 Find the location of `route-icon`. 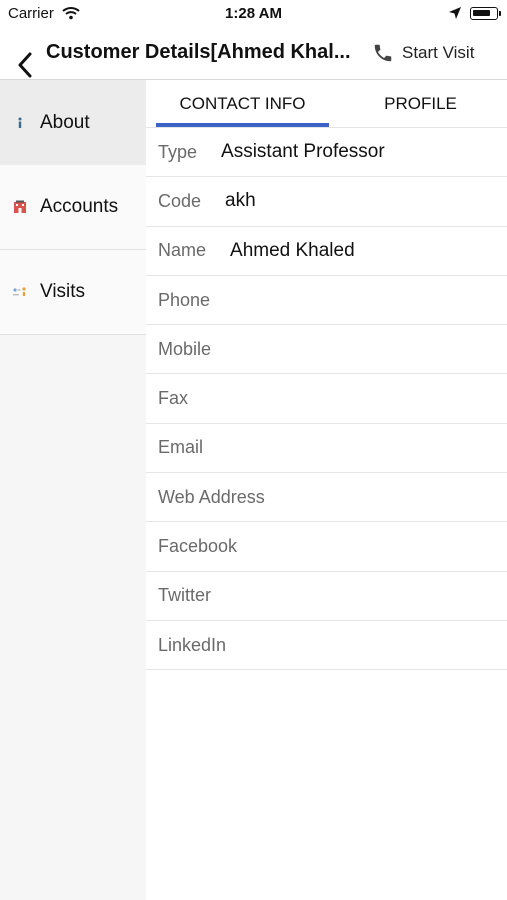

route-icon is located at coordinates (20, 292).